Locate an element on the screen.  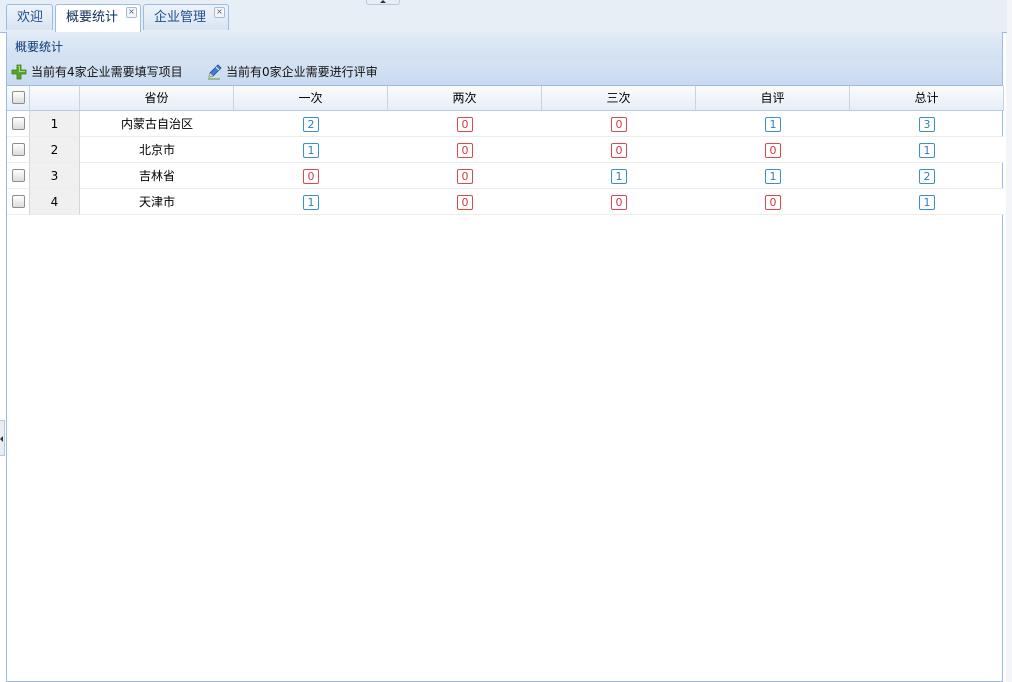
province-cell: 吉林省 is located at coordinates (157, 176).